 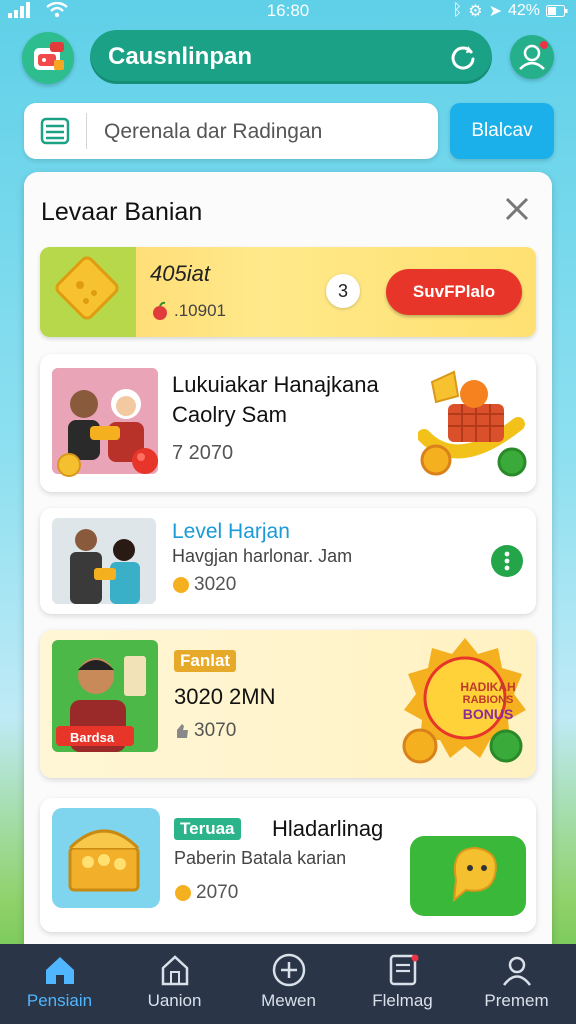 What do you see at coordinates (275, 384) in the screenshot?
I see `task-name-line1: Lukuiakar Hanajkana` at bounding box center [275, 384].